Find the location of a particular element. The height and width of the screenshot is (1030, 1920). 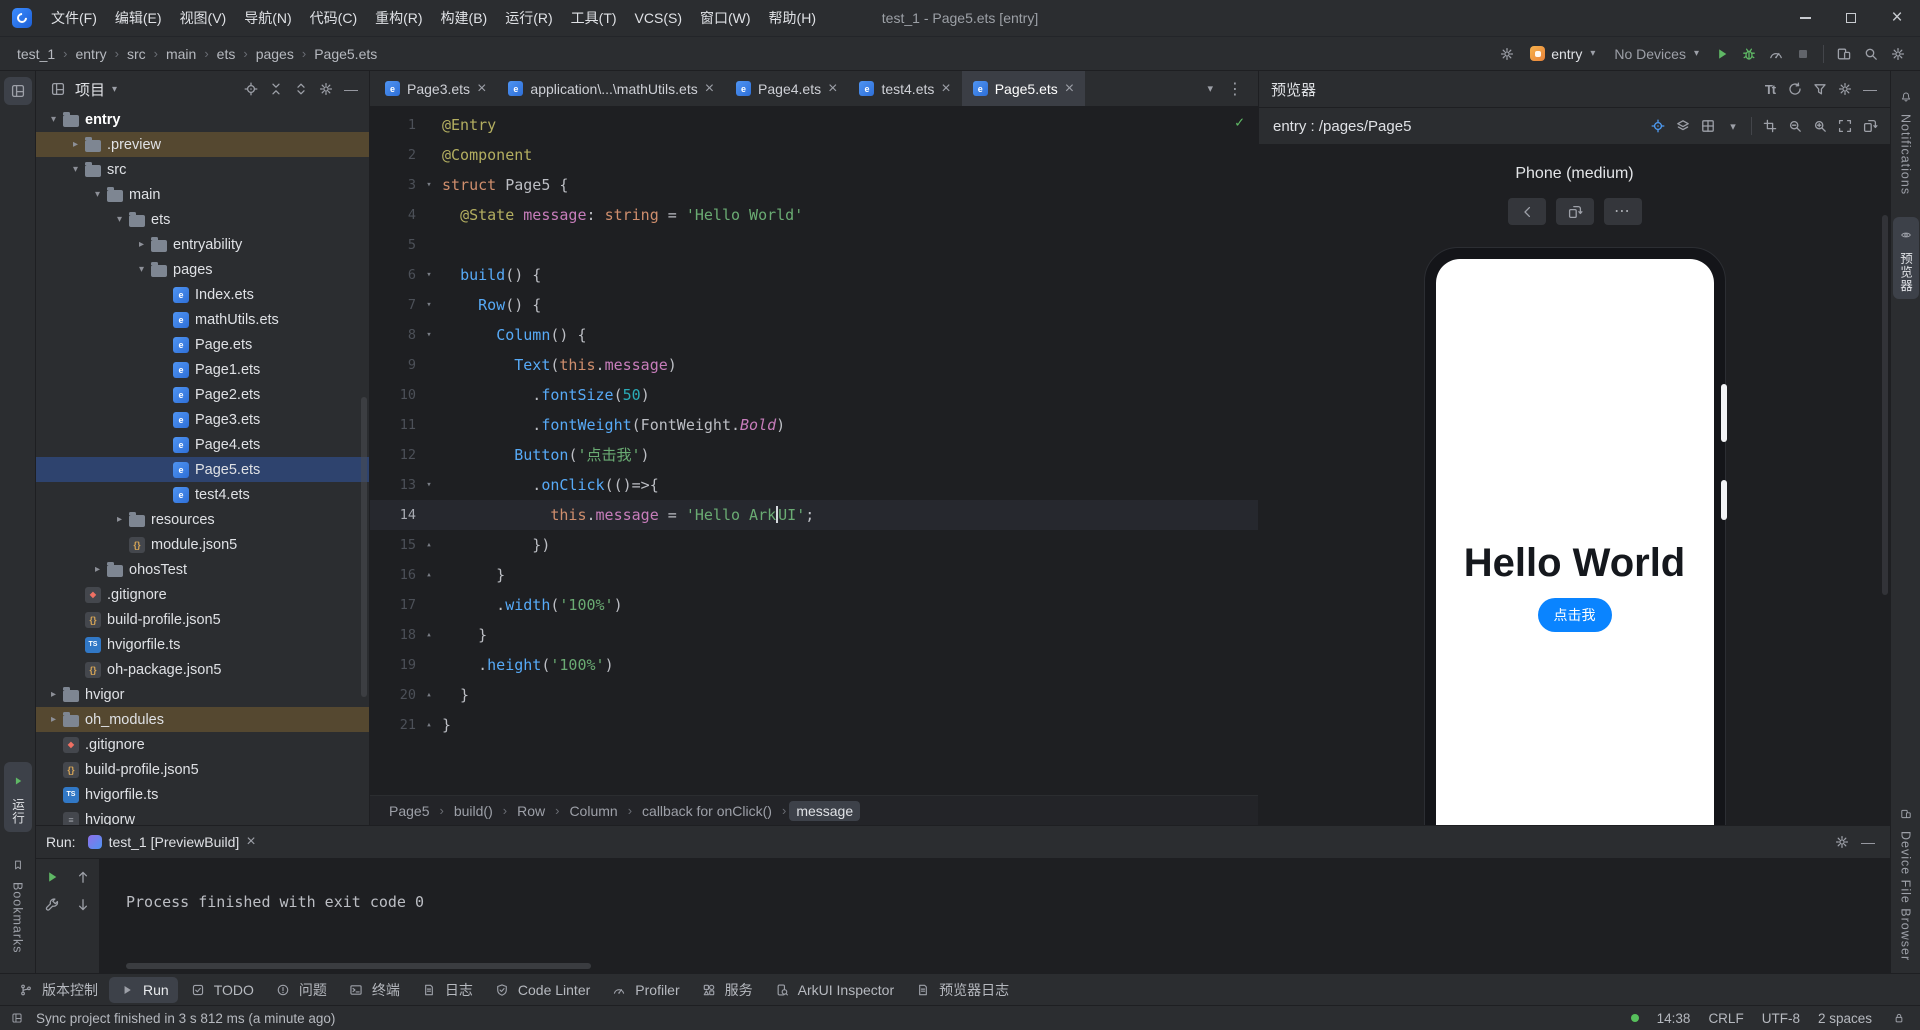

tree-item-test4.ets: e test4.ets is located at coordinates (202, 494).